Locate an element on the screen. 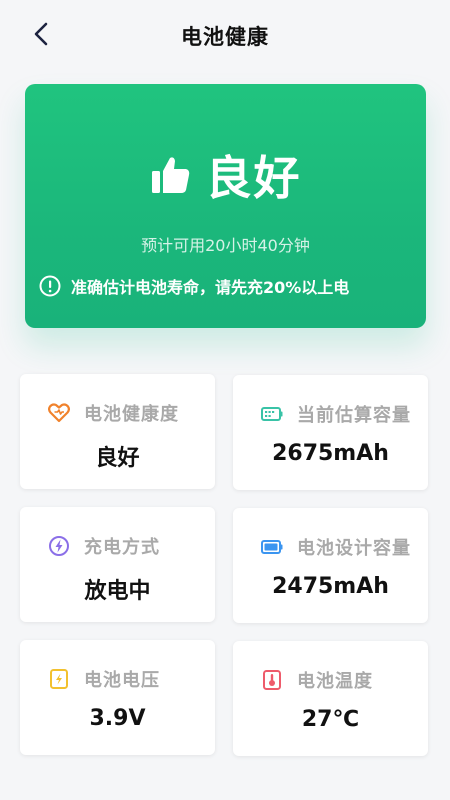 This screenshot has height=800, width=450. card-design-capacity: 电池设计容量 2475mAh is located at coordinates (330, 565).